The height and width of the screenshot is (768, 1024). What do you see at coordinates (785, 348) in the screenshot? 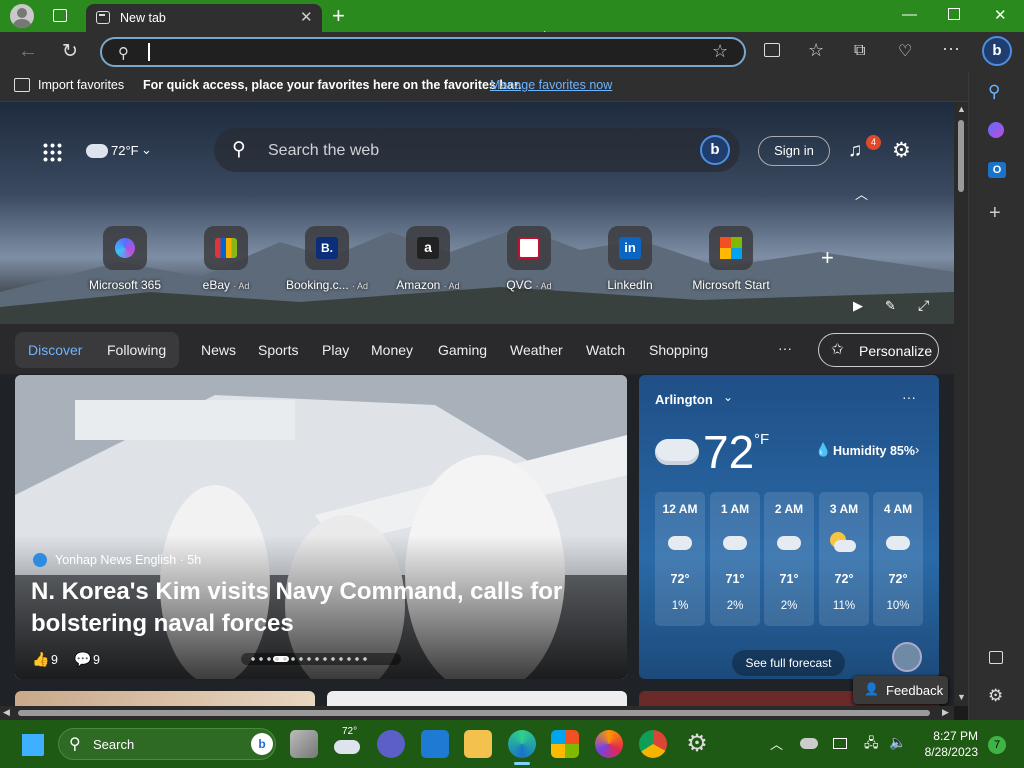
I see `more-tabs-button: ···` at bounding box center [785, 348].